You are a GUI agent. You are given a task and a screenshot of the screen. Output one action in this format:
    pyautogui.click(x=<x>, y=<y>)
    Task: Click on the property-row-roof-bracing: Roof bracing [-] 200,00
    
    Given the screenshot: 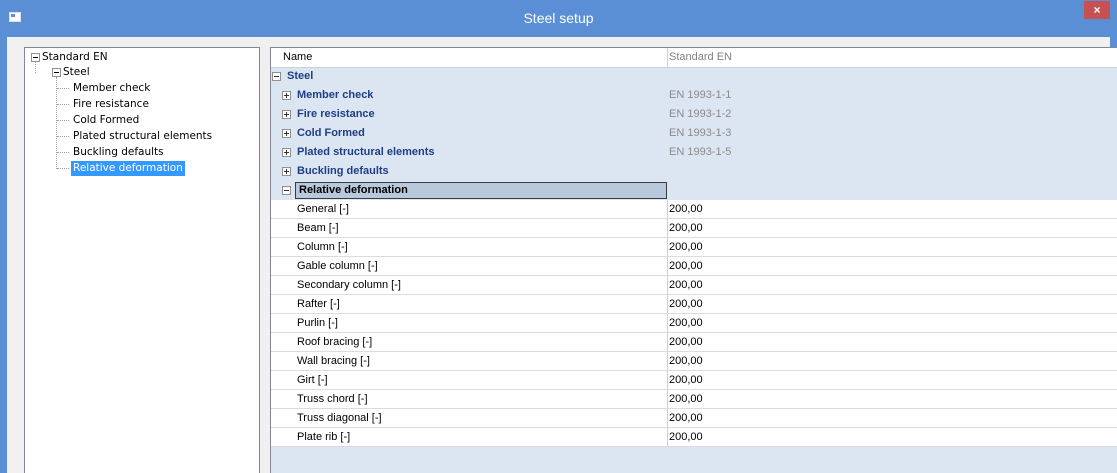 What is the action you would take?
    pyautogui.click(x=694, y=342)
    